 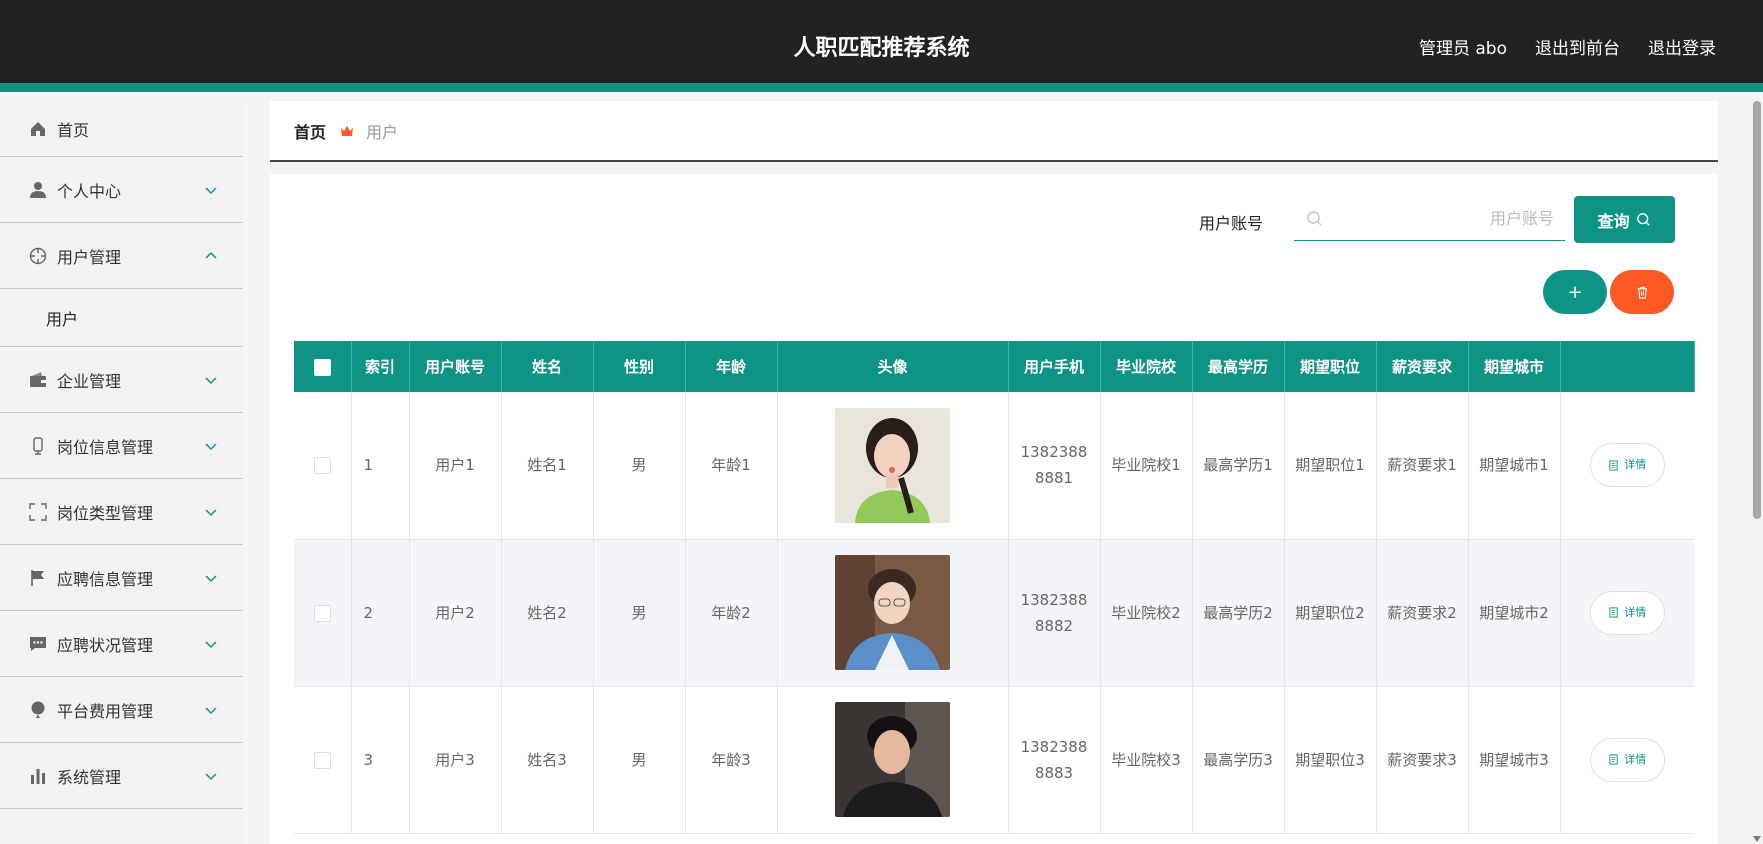 I want to click on add-button: +, so click(x=1575, y=292).